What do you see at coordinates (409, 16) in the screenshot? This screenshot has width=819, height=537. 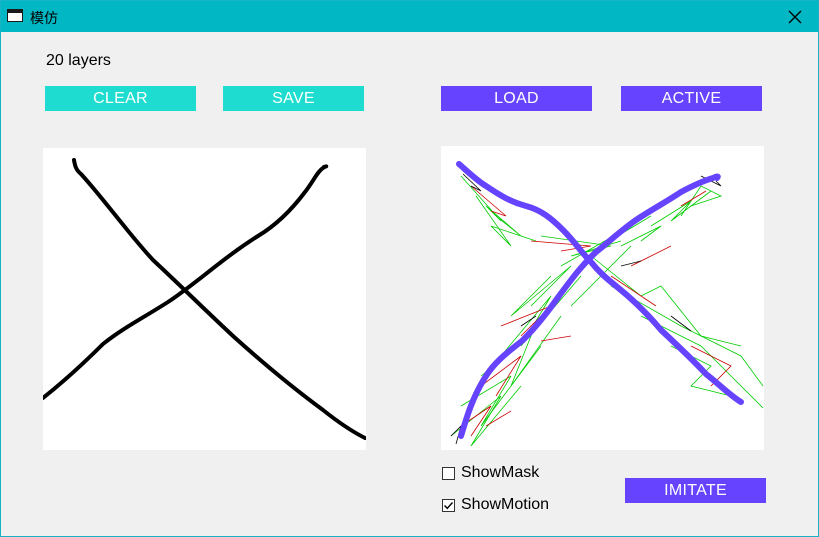 I see `title-bar: 模仿` at bounding box center [409, 16].